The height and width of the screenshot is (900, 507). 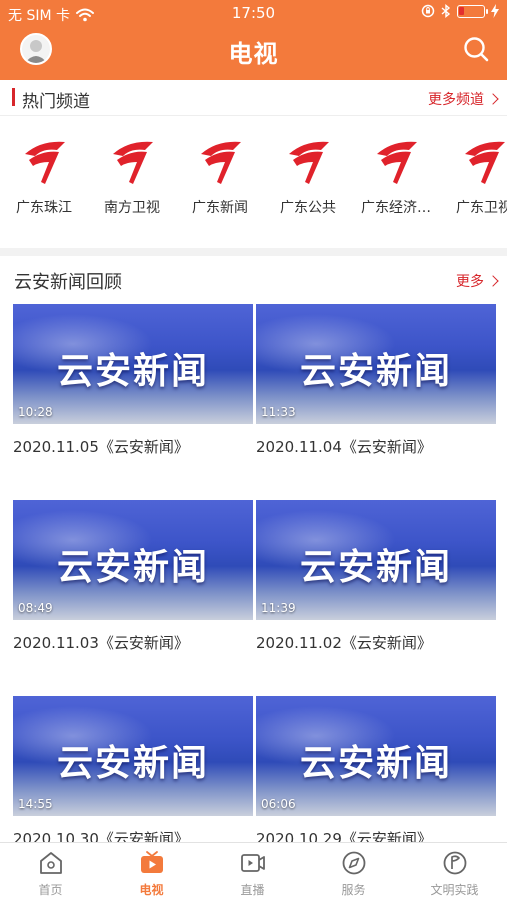 I want to click on news-review-header: 云安新闻回顾 更多, so click(x=253, y=280).